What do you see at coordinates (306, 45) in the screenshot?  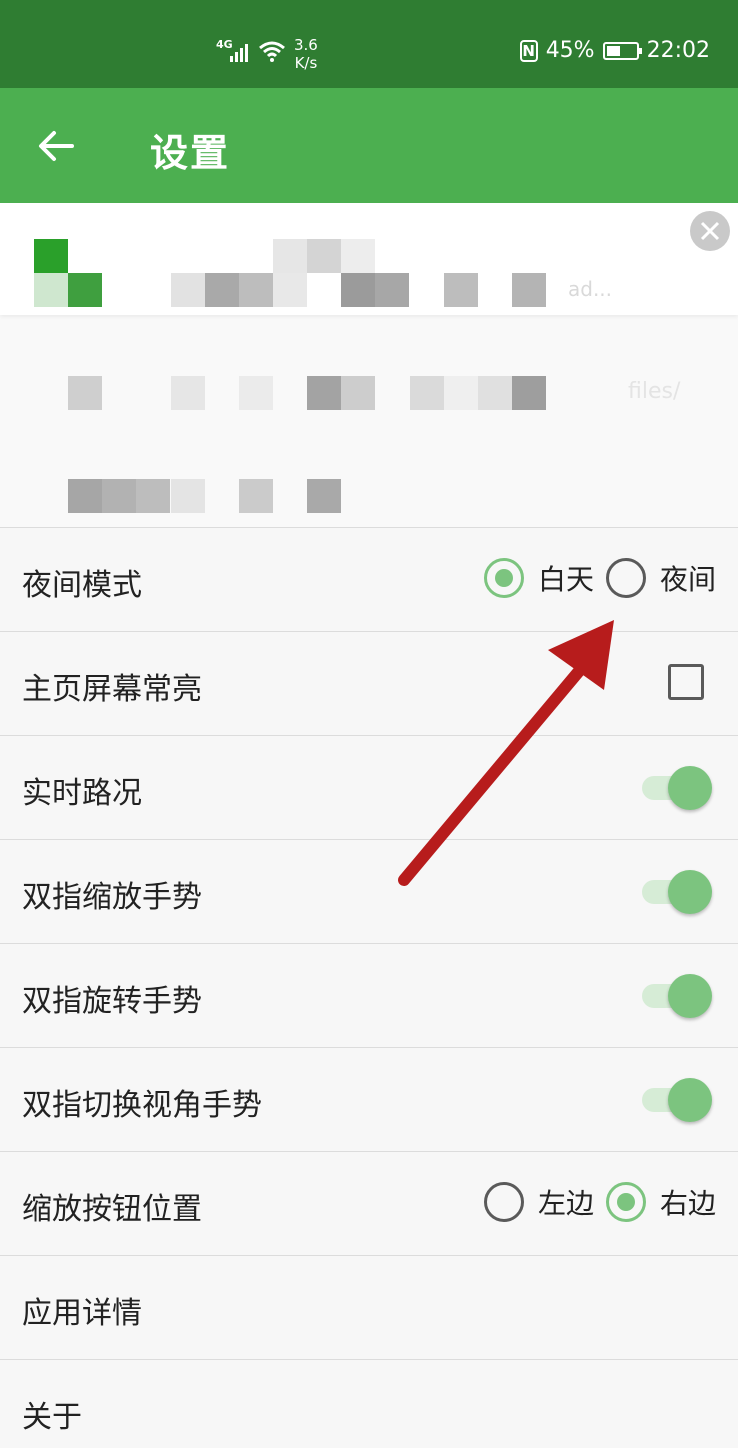 I see `speed-value: 3.6` at bounding box center [306, 45].